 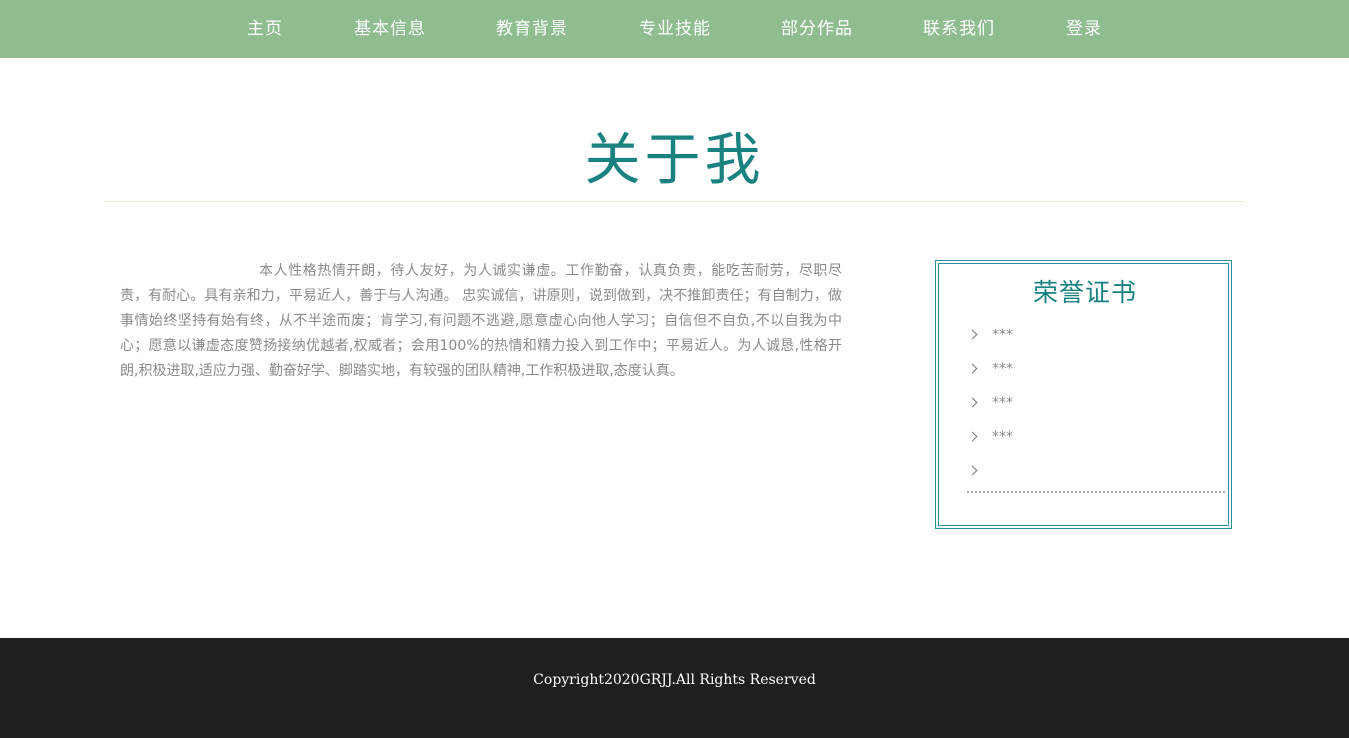 I want to click on dotted-divider, so click(x=1096, y=492).